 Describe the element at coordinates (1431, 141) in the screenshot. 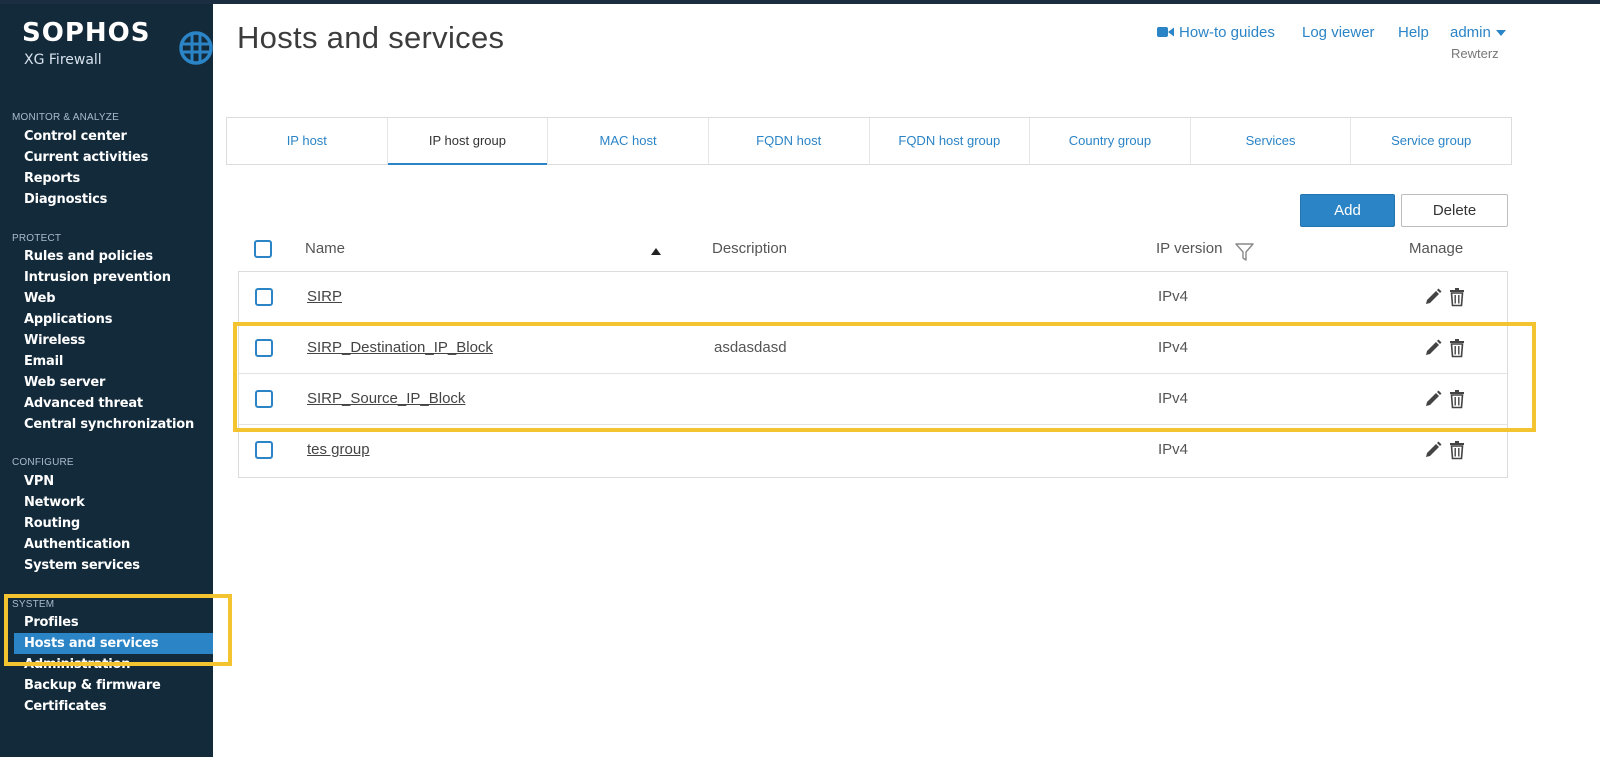

I see `tab-service-group: Service group` at that location.